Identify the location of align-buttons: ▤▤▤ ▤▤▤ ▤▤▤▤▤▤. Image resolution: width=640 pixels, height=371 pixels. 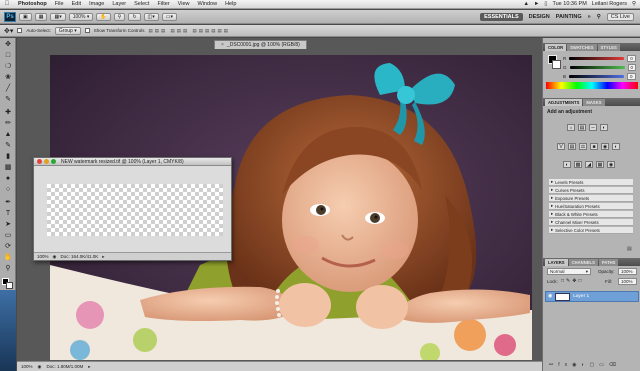
(190, 31).